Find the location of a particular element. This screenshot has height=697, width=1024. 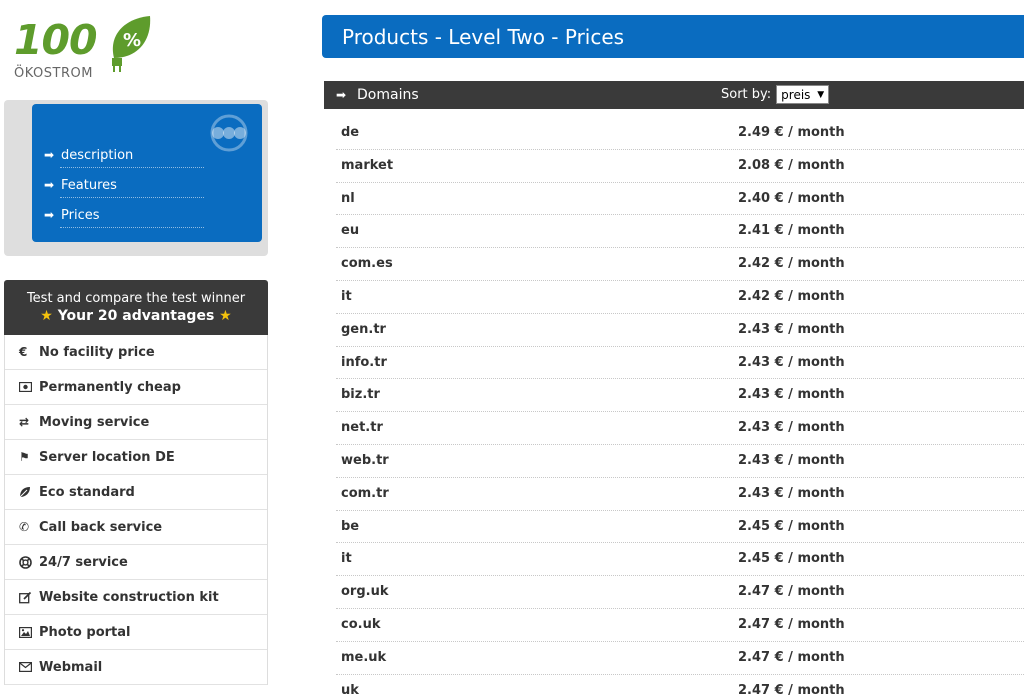

table-row: be 2.45 € / month is located at coordinates (674, 527).